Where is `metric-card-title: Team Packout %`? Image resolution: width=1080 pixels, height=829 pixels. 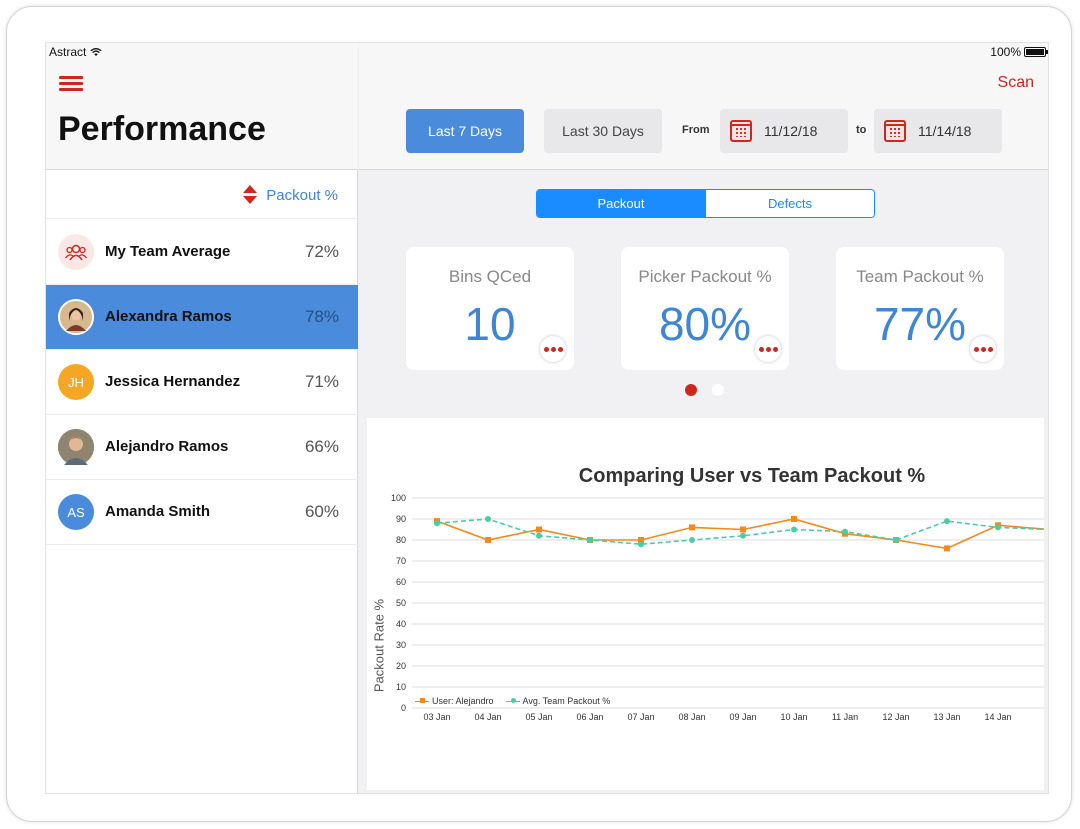 metric-card-title: Team Packout % is located at coordinates (920, 276).